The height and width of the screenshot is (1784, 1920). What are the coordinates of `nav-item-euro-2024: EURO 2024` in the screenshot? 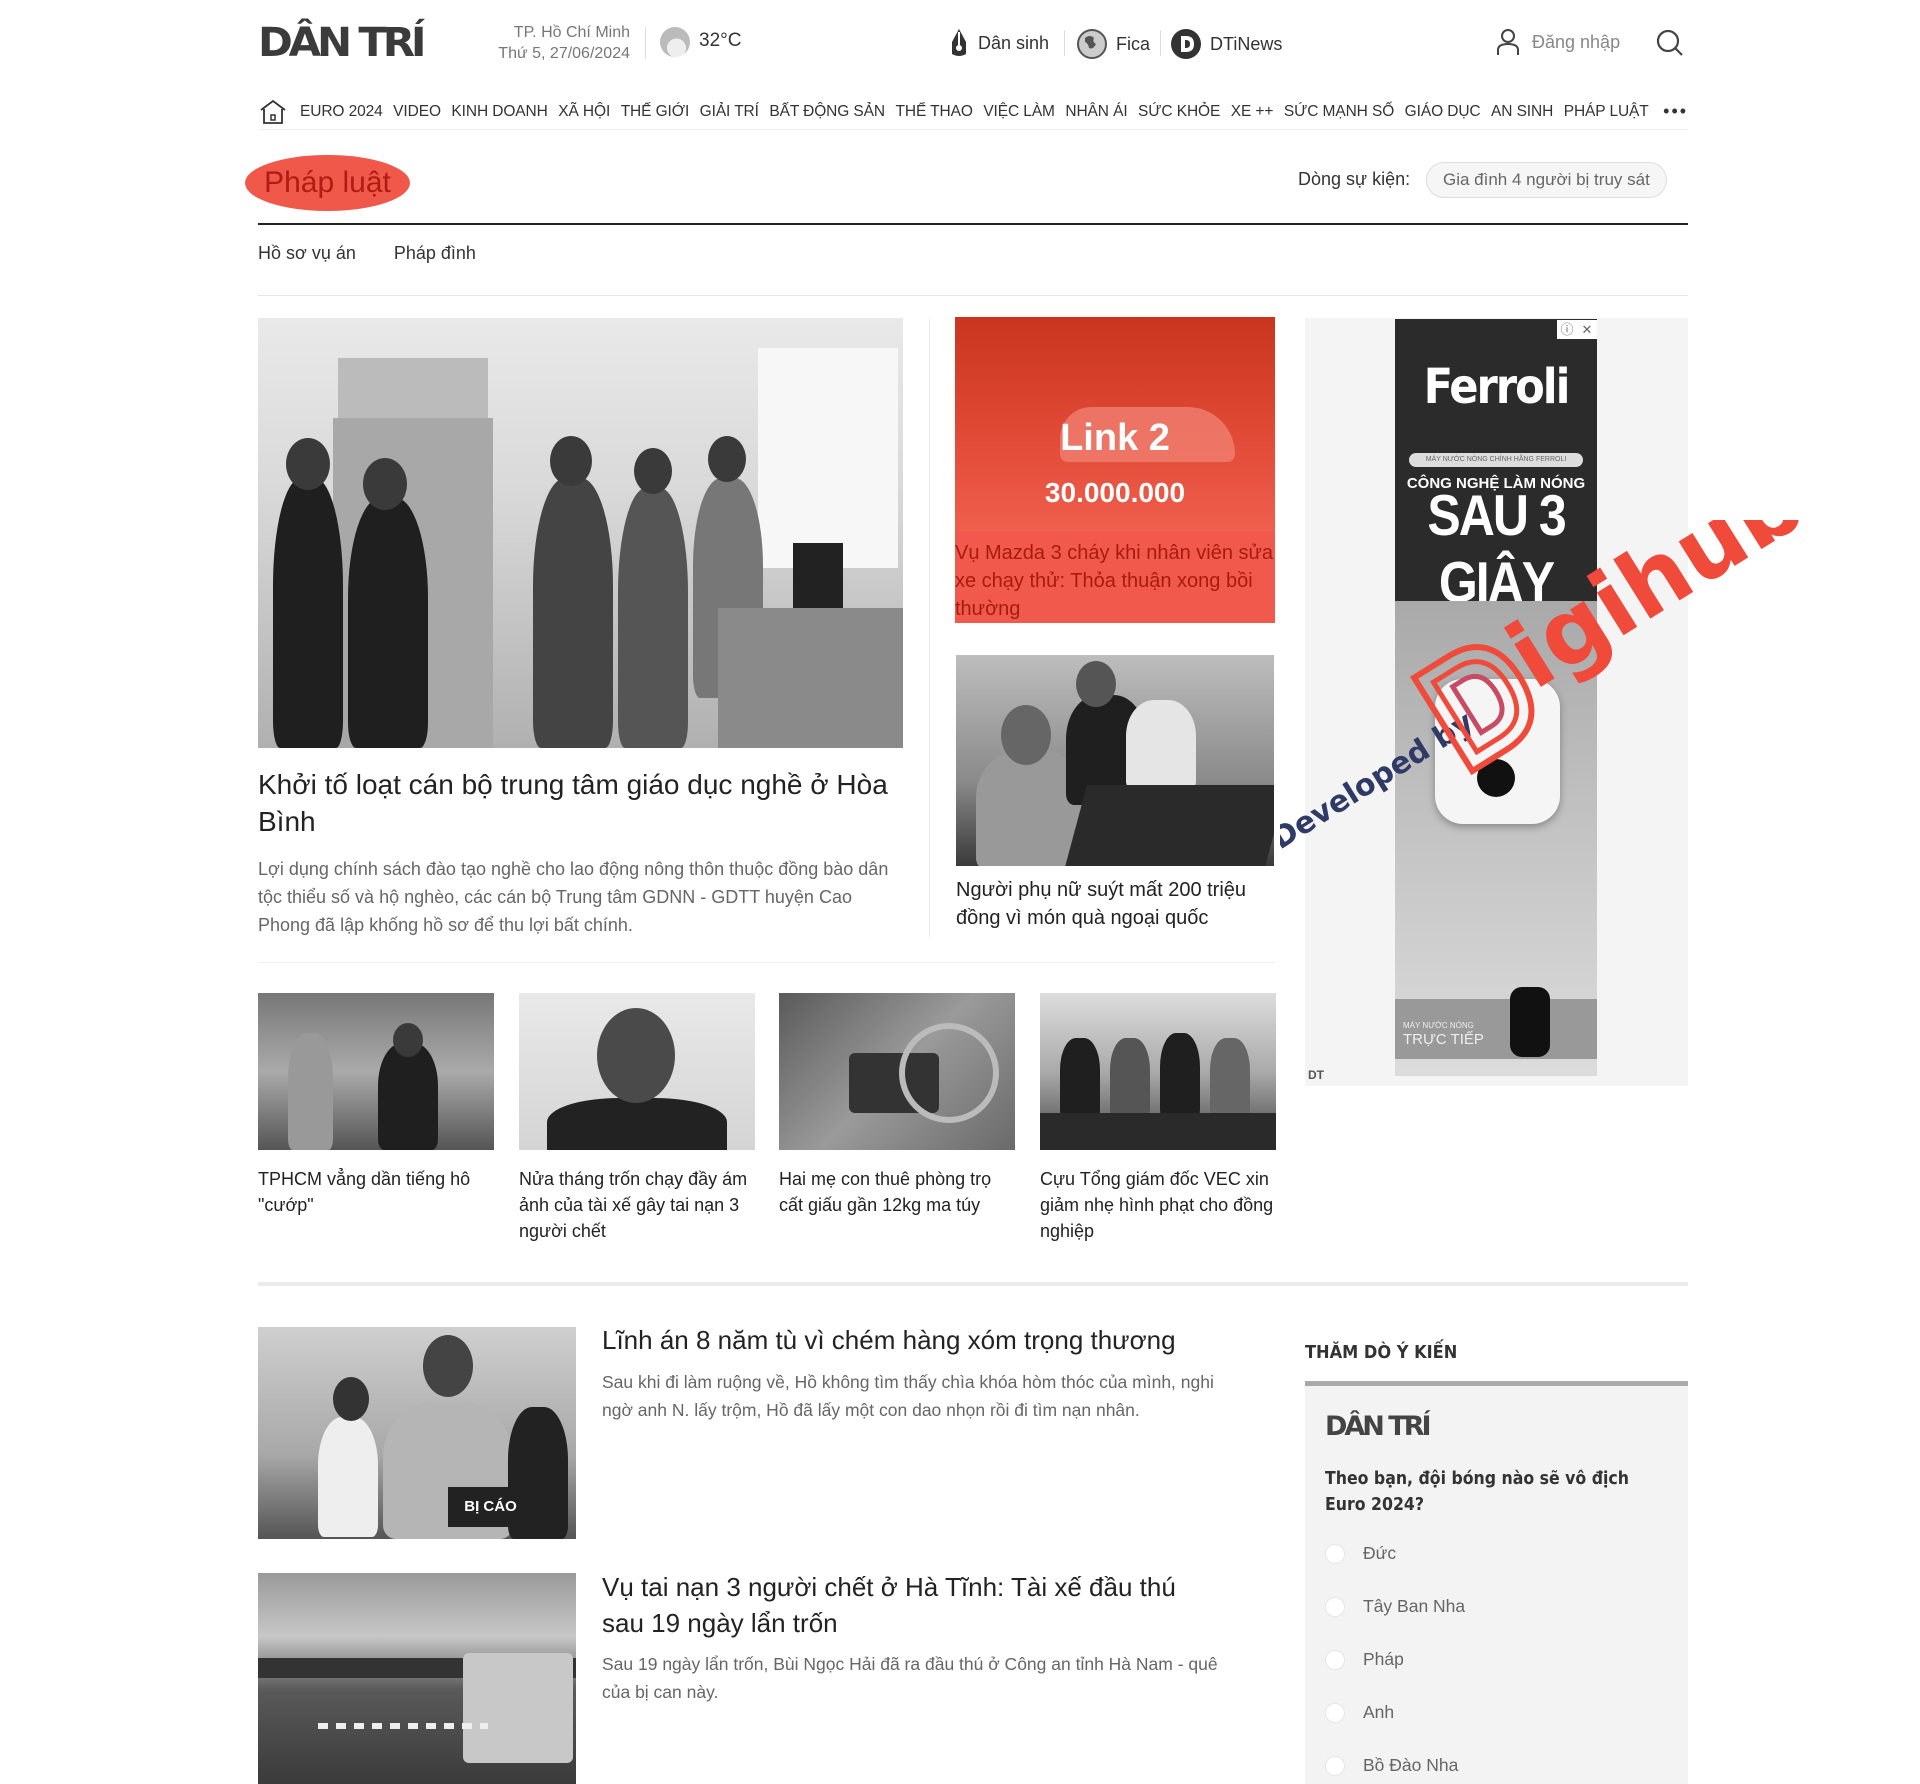 It's located at (341, 112).